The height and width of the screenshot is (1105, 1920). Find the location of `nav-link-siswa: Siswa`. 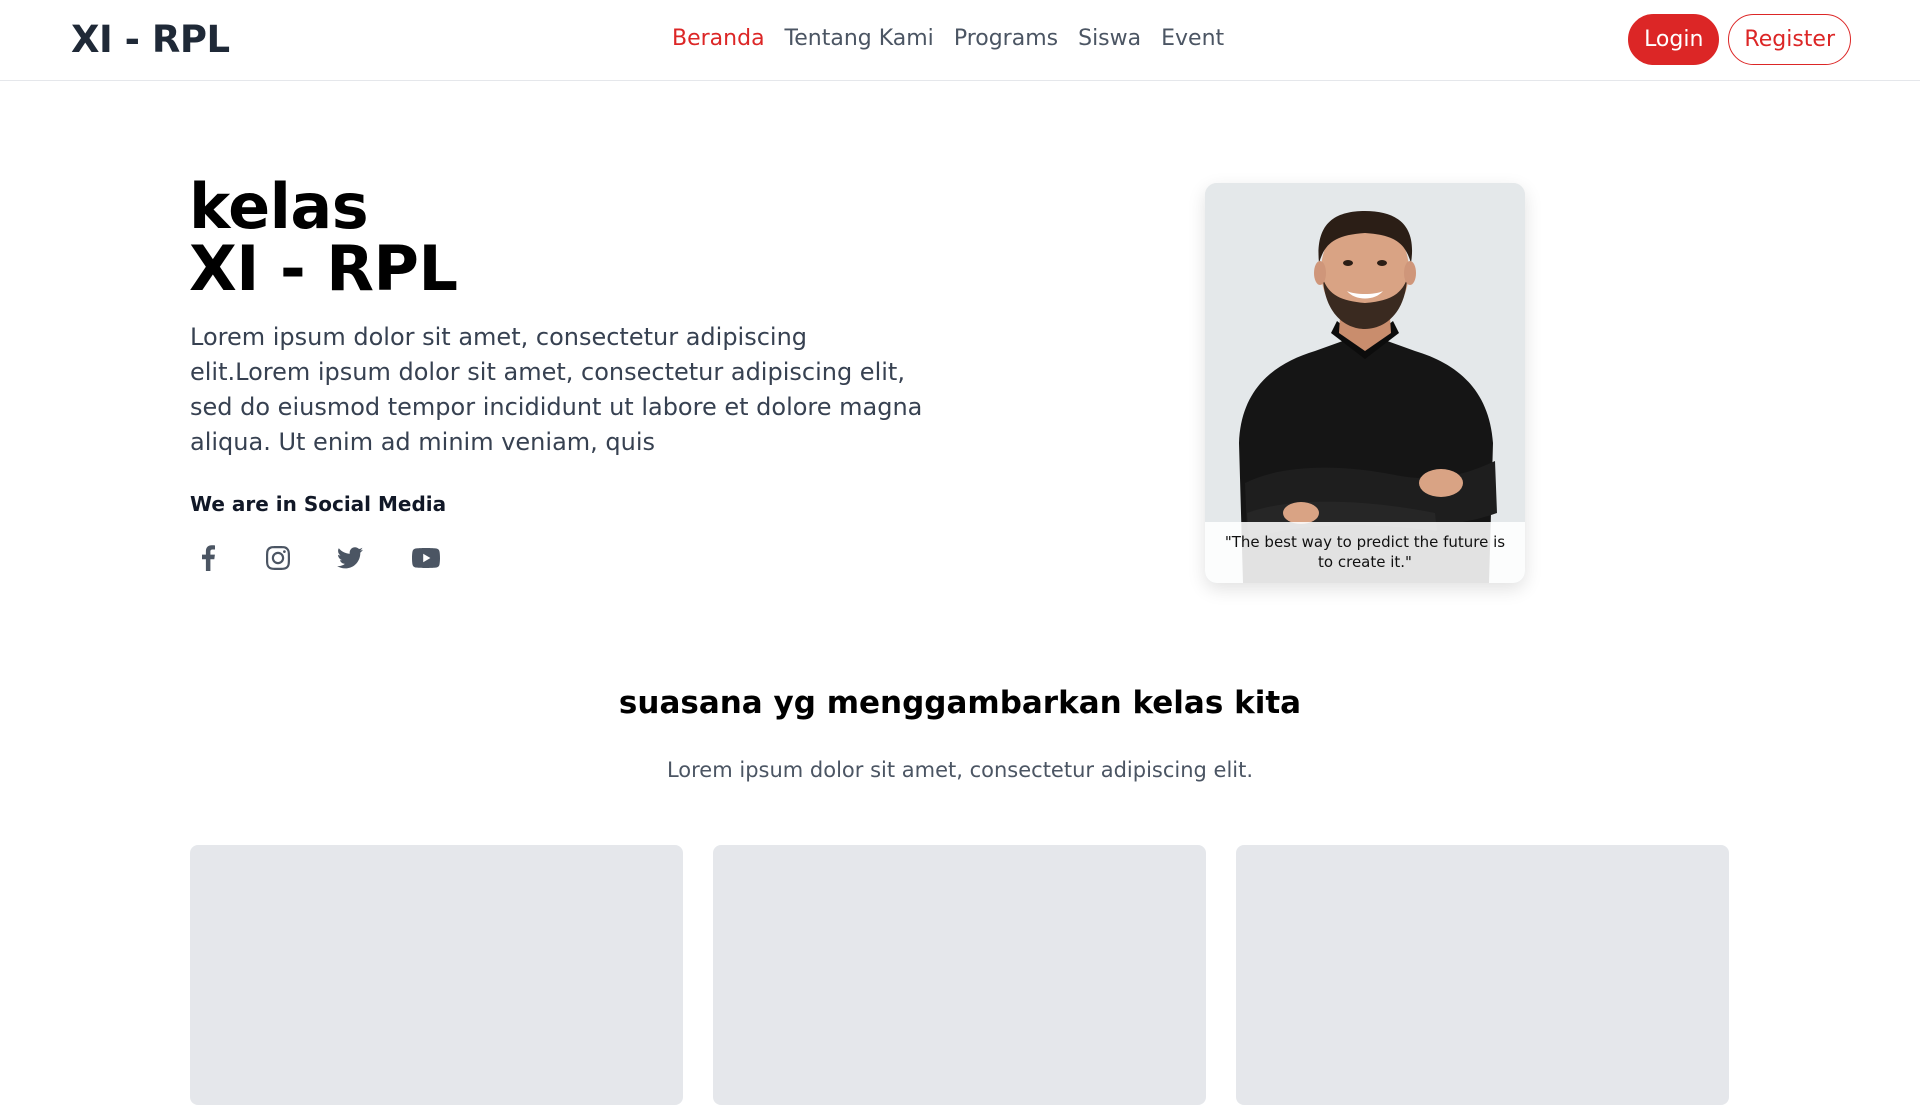

nav-link-siswa: Siswa is located at coordinates (1109, 38).